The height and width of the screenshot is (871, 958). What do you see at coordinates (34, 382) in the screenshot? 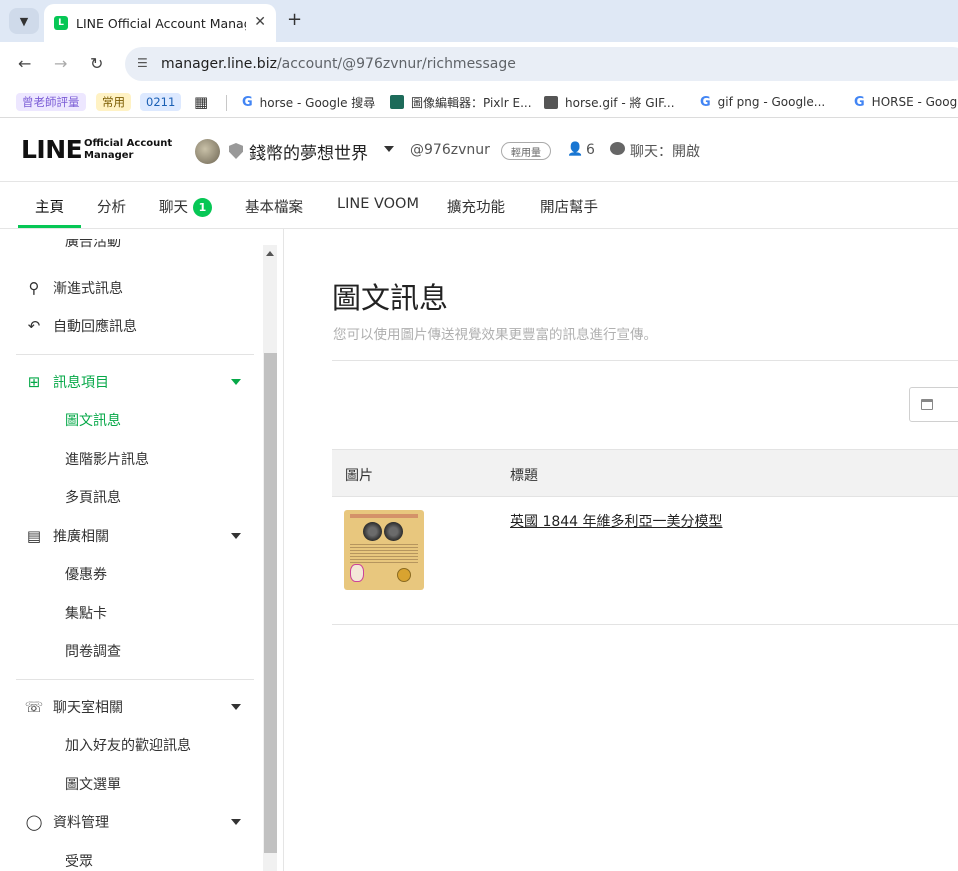
I see `add-message-icon: ⊞` at bounding box center [34, 382].